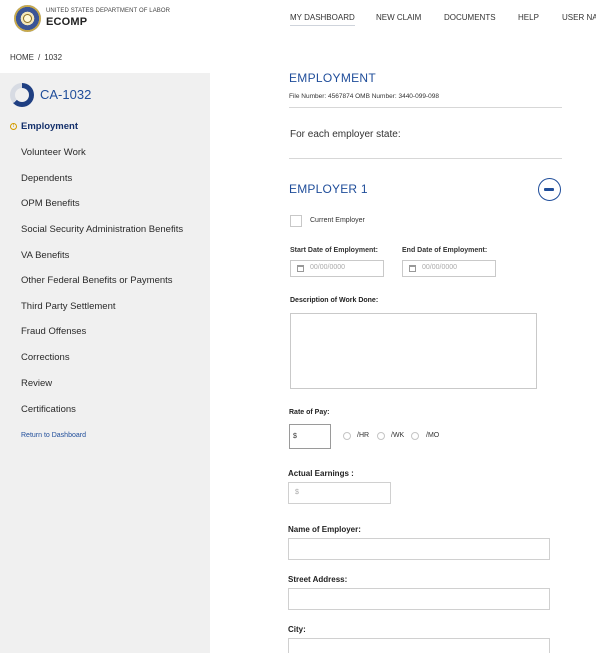  Describe the element at coordinates (295, 436) in the screenshot. I see `dollar-prefix: $` at that location.